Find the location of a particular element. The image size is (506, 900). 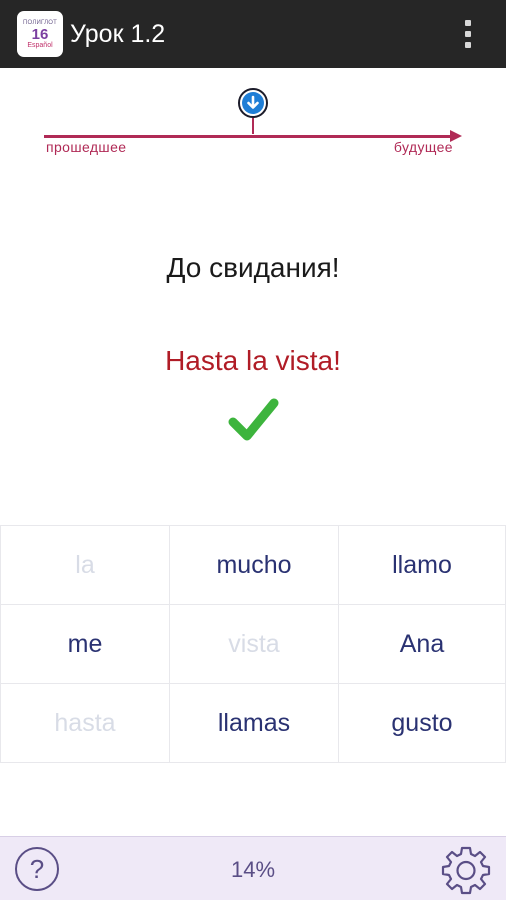

progress-percent: 14% is located at coordinates (253, 869).